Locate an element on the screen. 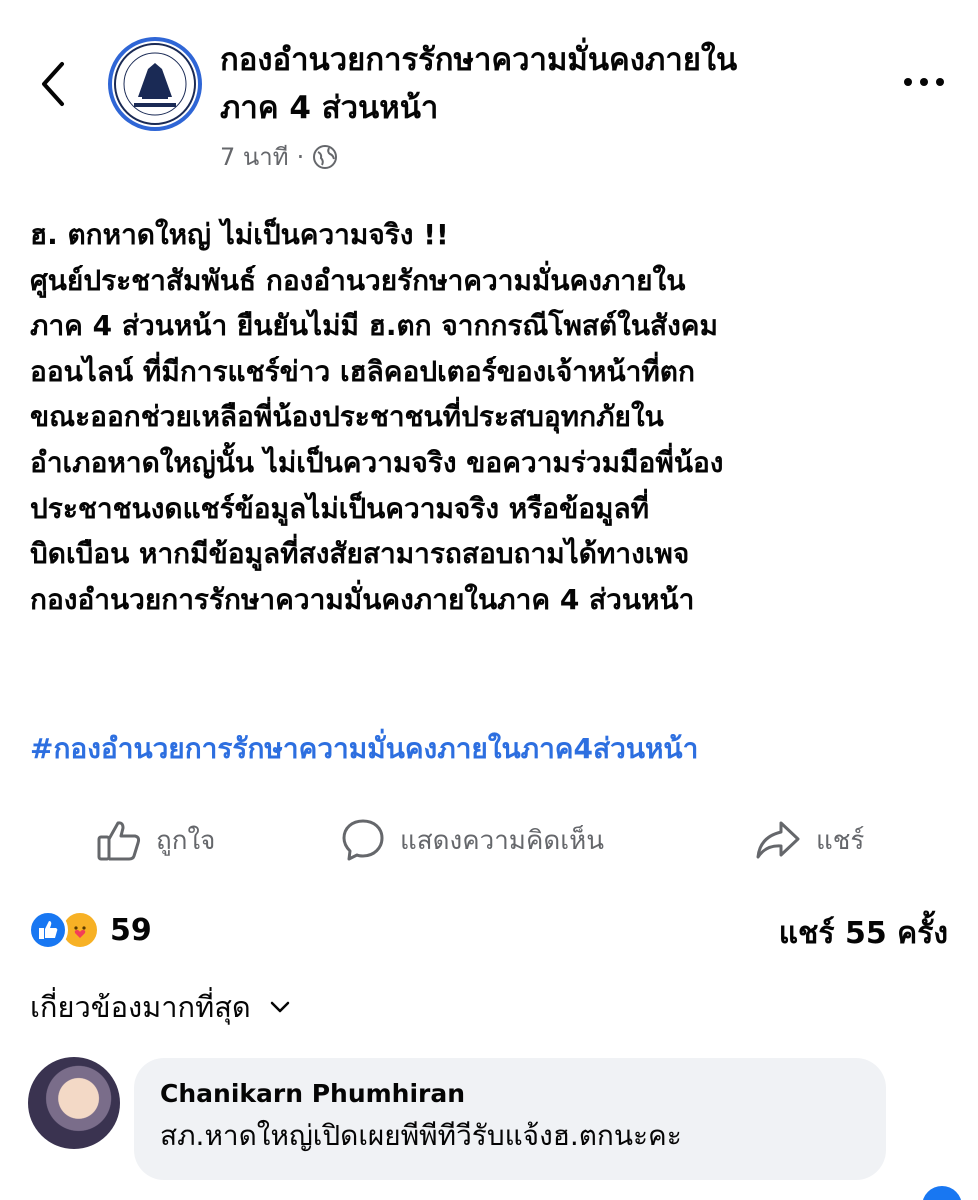  comments-sort-dropdown: เกี่ยวข้องมากที่สุด is located at coordinates (160, 1007).